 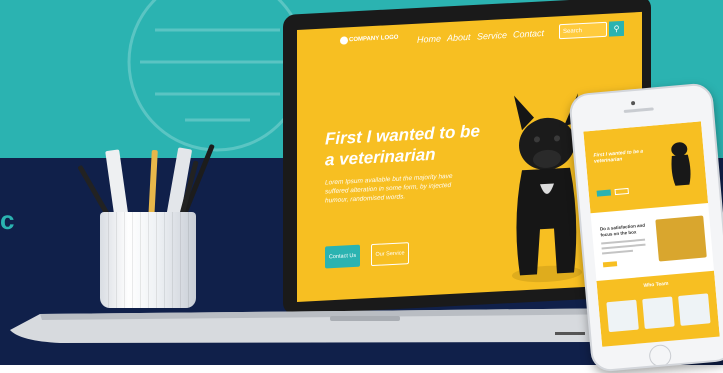 I want to click on site-logo: COMPANY LOGO, so click(x=373, y=39).